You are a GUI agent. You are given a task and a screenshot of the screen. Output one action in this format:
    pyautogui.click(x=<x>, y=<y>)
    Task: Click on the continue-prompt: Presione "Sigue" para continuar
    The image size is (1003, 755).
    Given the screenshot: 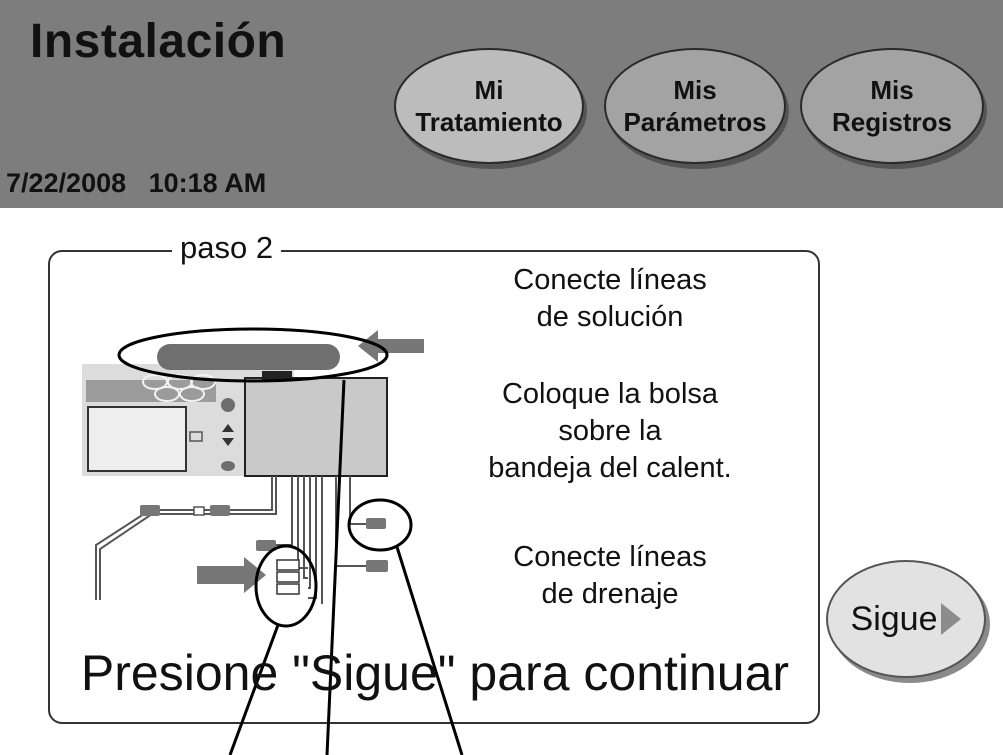 What is the action you would take?
    pyautogui.click(x=435, y=673)
    